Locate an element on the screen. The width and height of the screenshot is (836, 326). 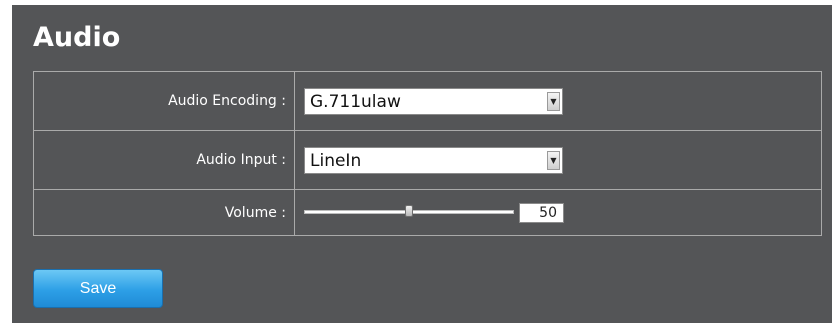
audio-input-label: Audio Input : is located at coordinates (164, 160).